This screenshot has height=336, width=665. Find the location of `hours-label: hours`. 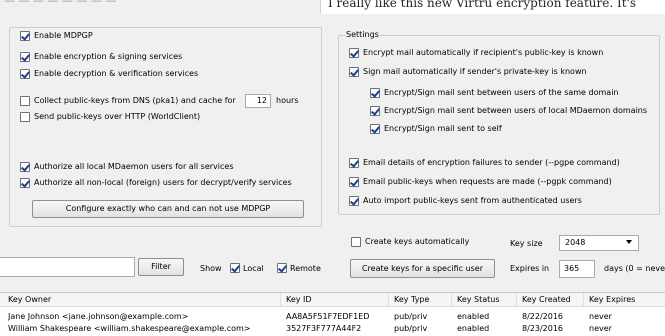

hours-label: hours is located at coordinates (287, 100).